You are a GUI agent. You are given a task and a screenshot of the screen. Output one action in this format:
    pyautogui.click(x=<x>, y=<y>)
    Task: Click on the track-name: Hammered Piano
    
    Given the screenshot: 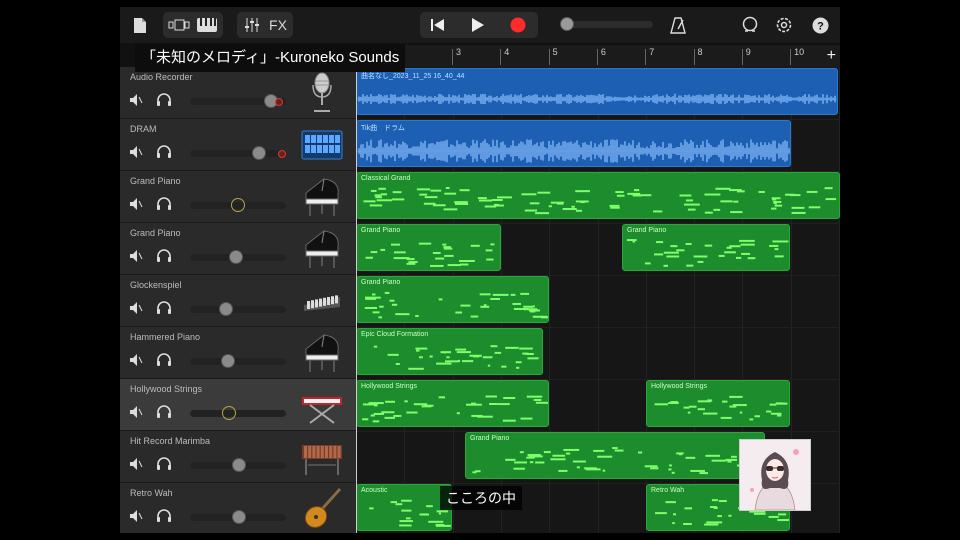 What is the action you would take?
    pyautogui.click(x=165, y=337)
    